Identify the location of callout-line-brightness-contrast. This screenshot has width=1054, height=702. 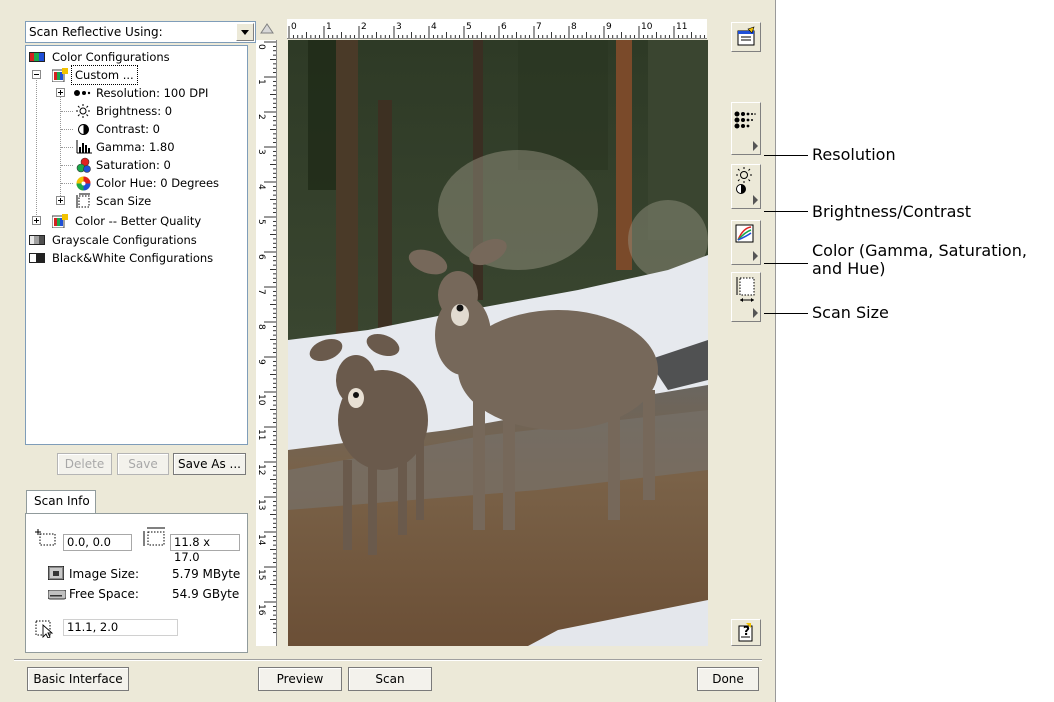
(786, 211).